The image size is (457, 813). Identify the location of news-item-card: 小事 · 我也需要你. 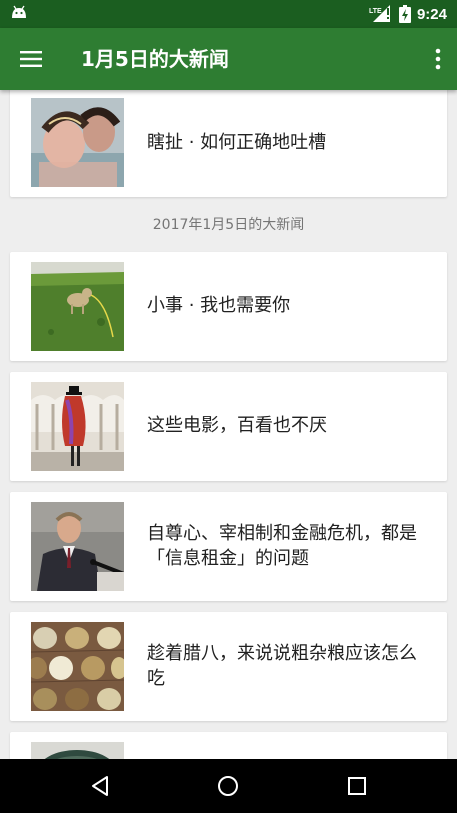
(228, 306).